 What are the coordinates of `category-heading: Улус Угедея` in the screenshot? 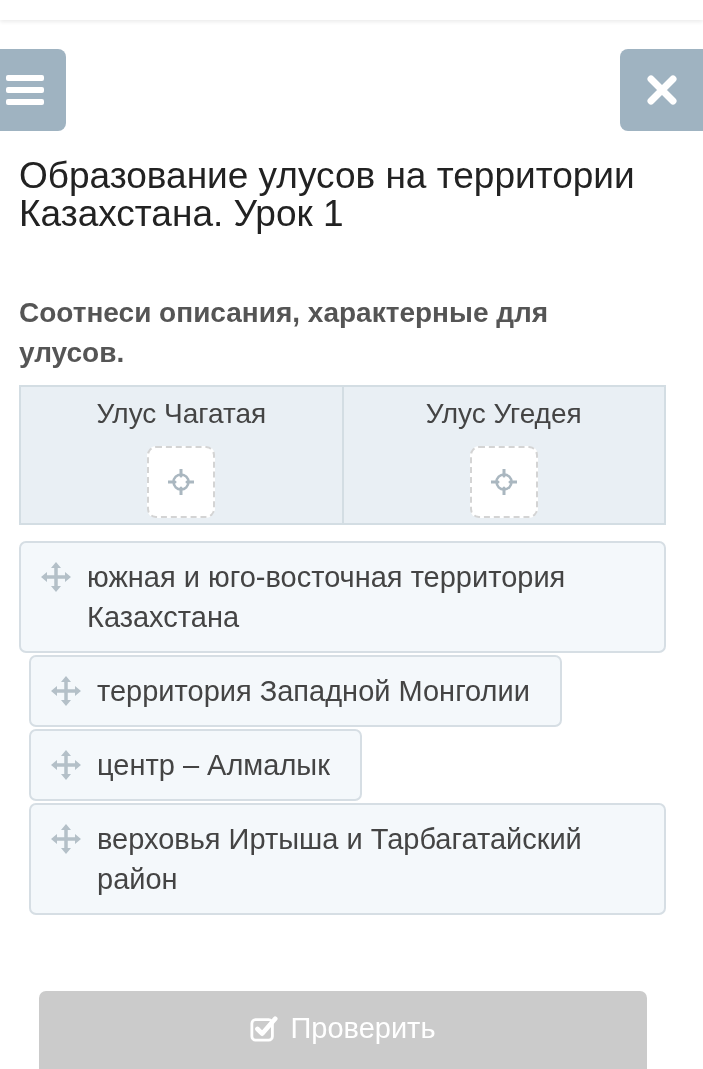 It's located at (503, 414).